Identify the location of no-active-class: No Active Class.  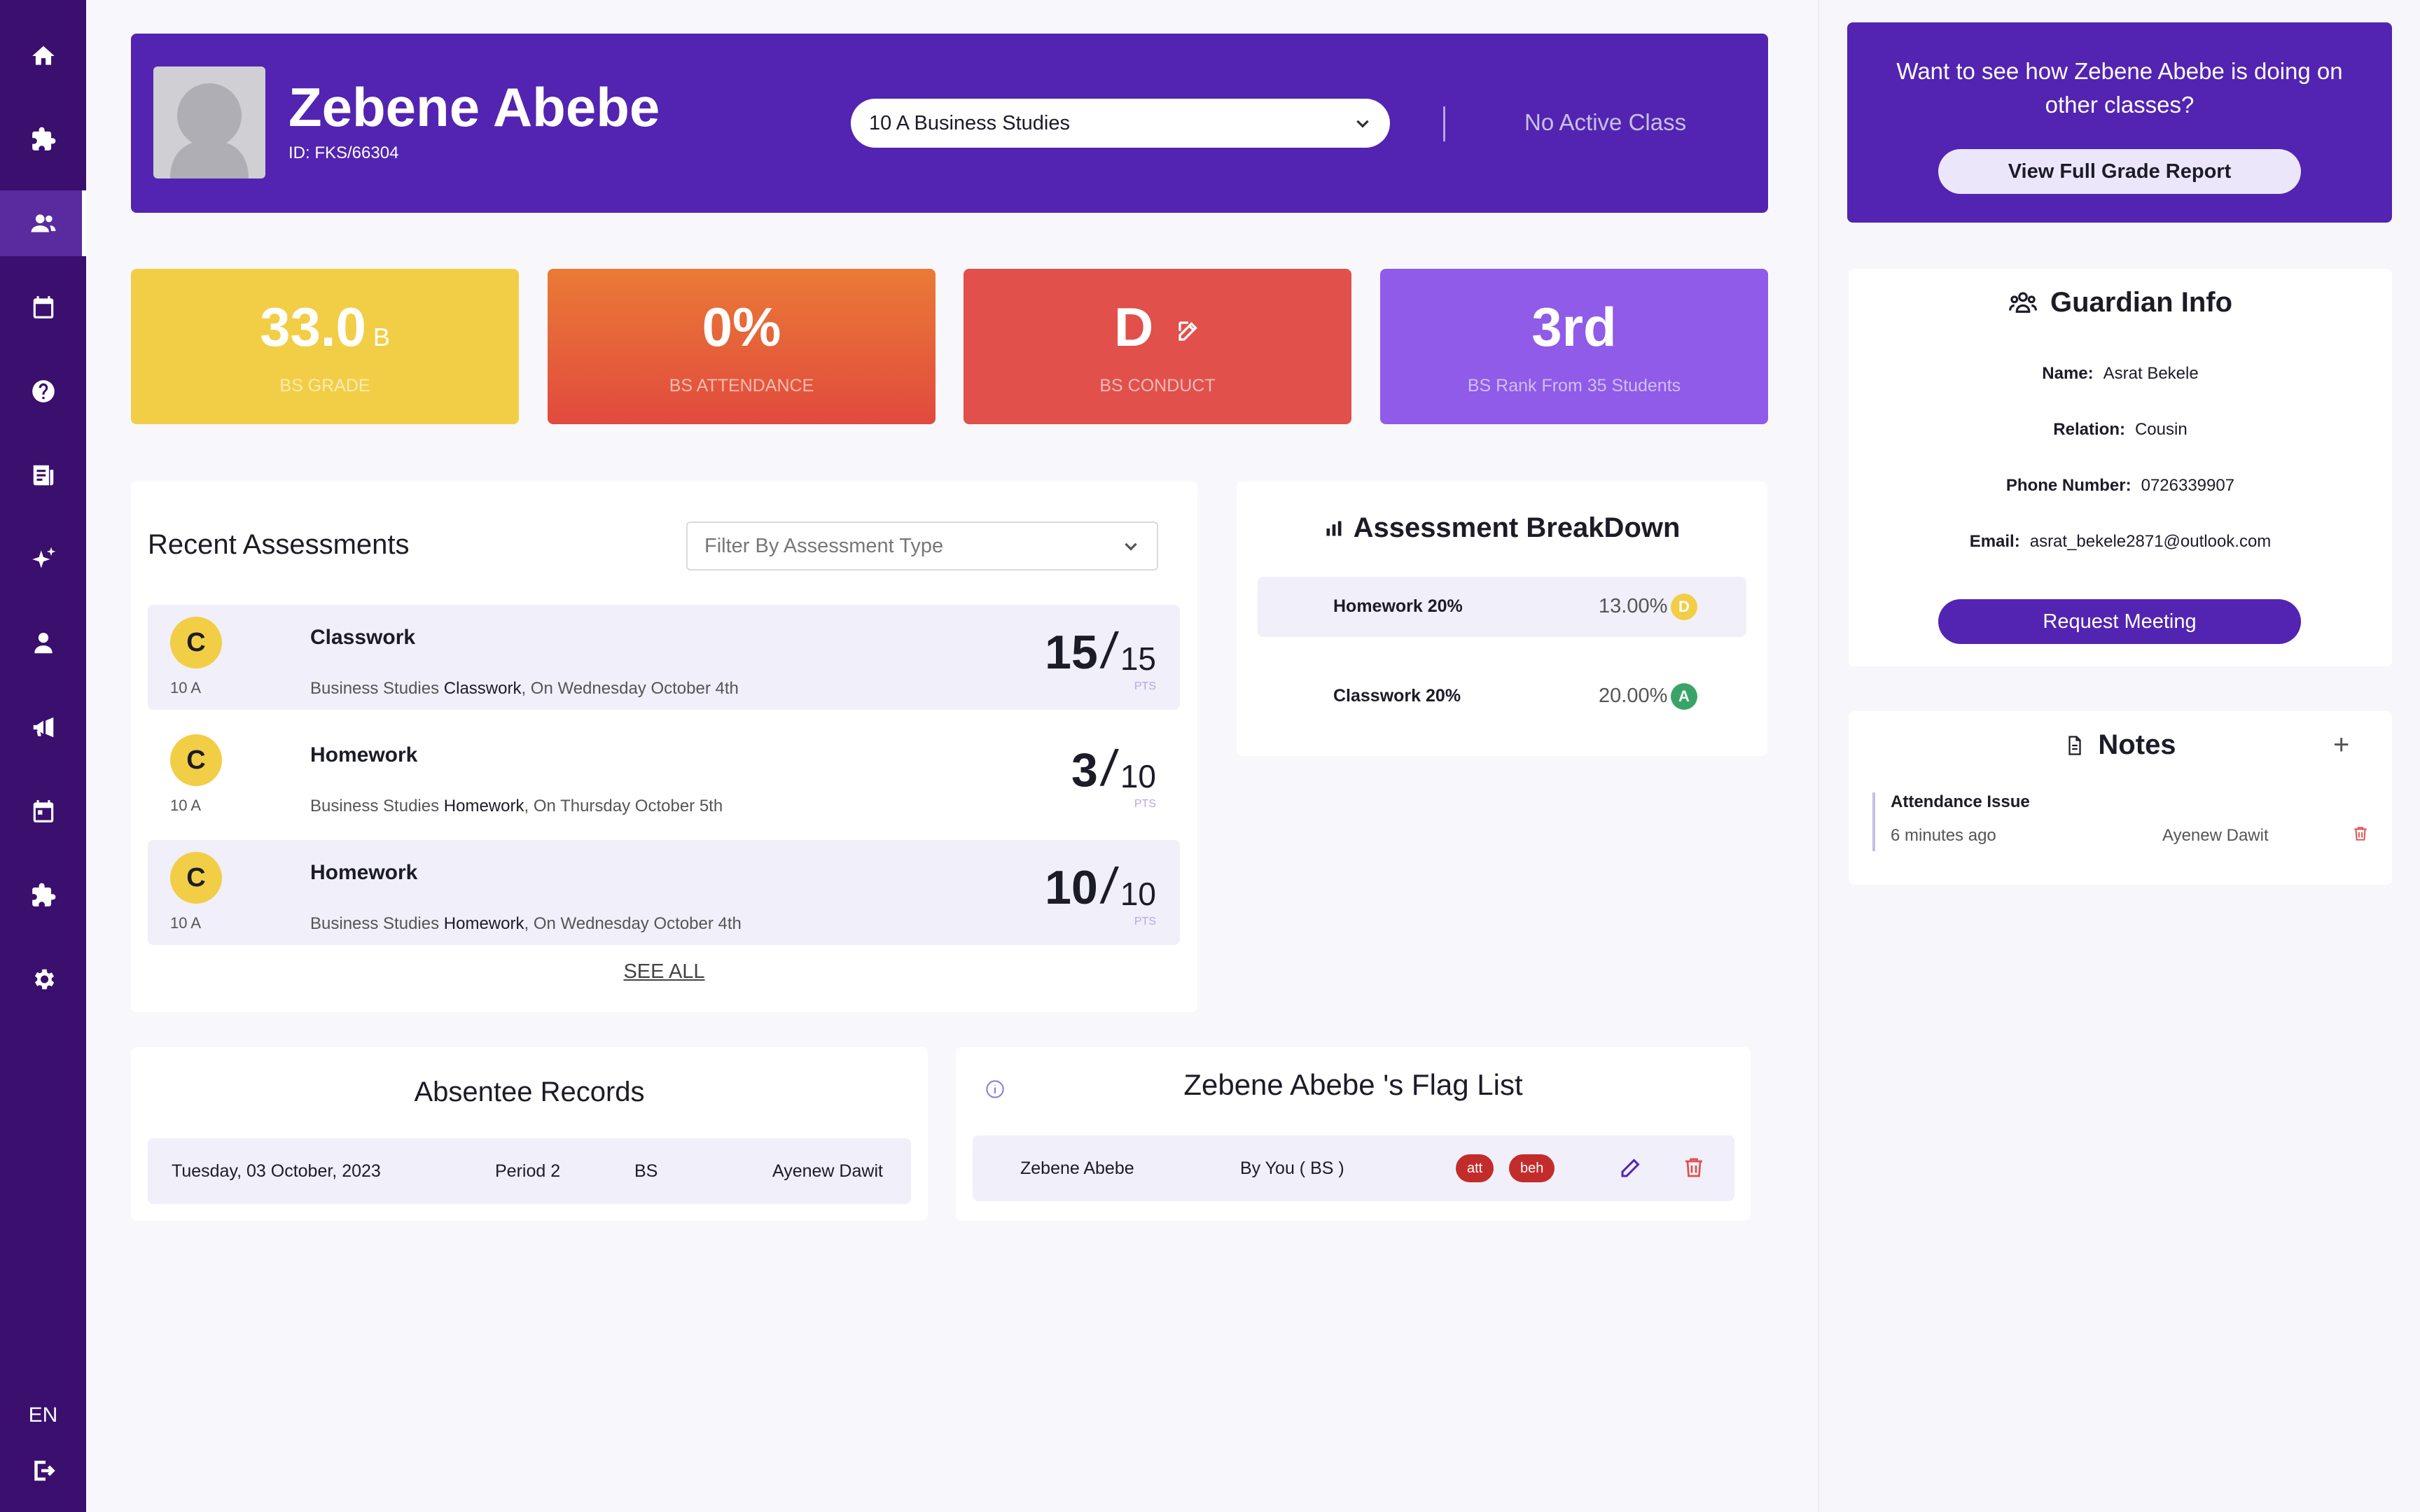
(1605, 122).